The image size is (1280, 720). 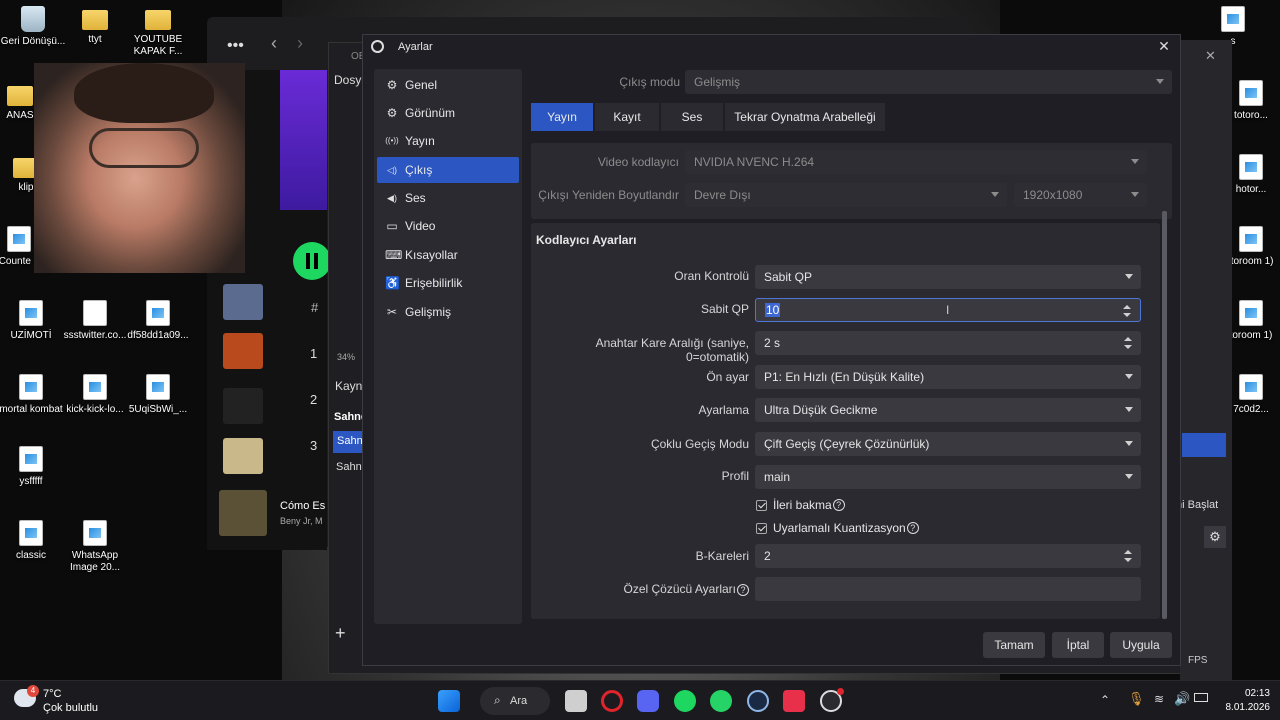 I want to click on tab-recording: Kayıt, so click(x=627, y=117).